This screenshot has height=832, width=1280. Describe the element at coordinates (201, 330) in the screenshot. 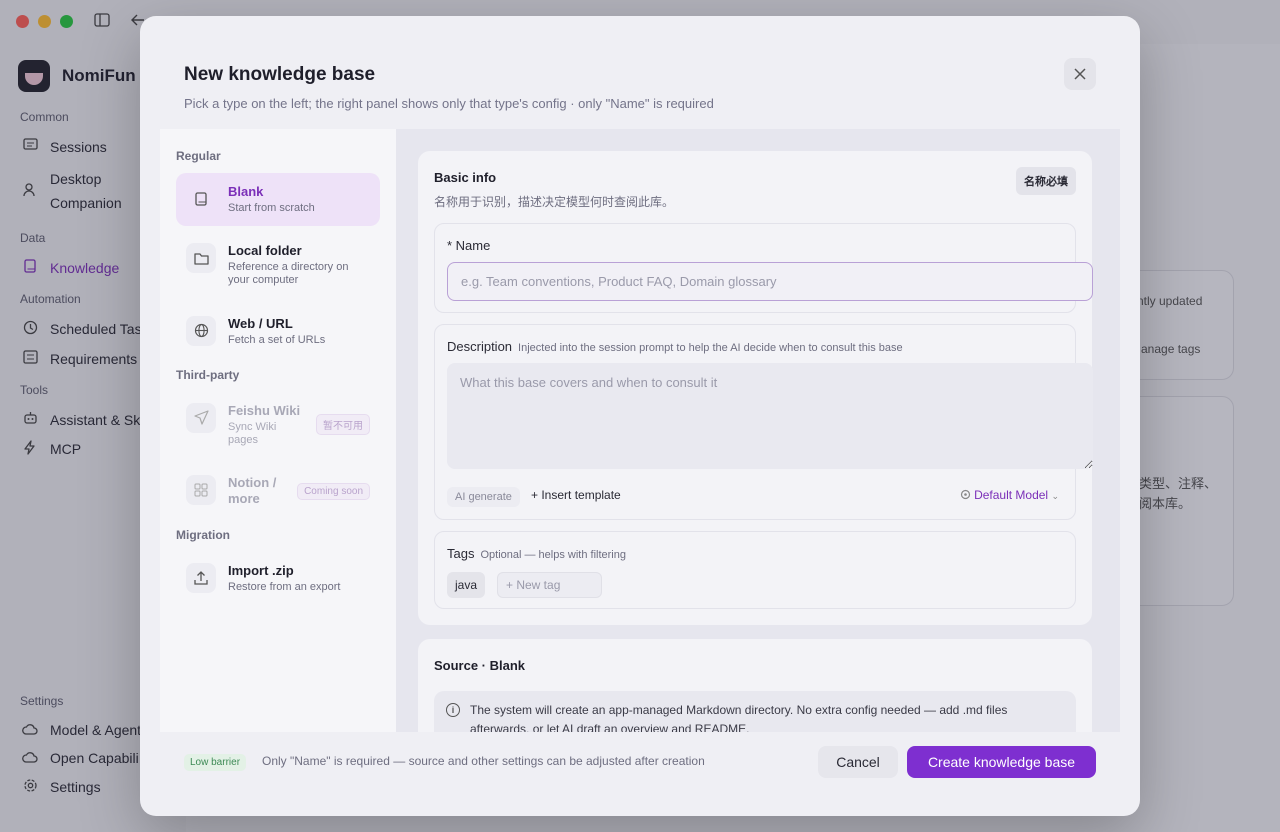

I see `globe-icon` at that location.